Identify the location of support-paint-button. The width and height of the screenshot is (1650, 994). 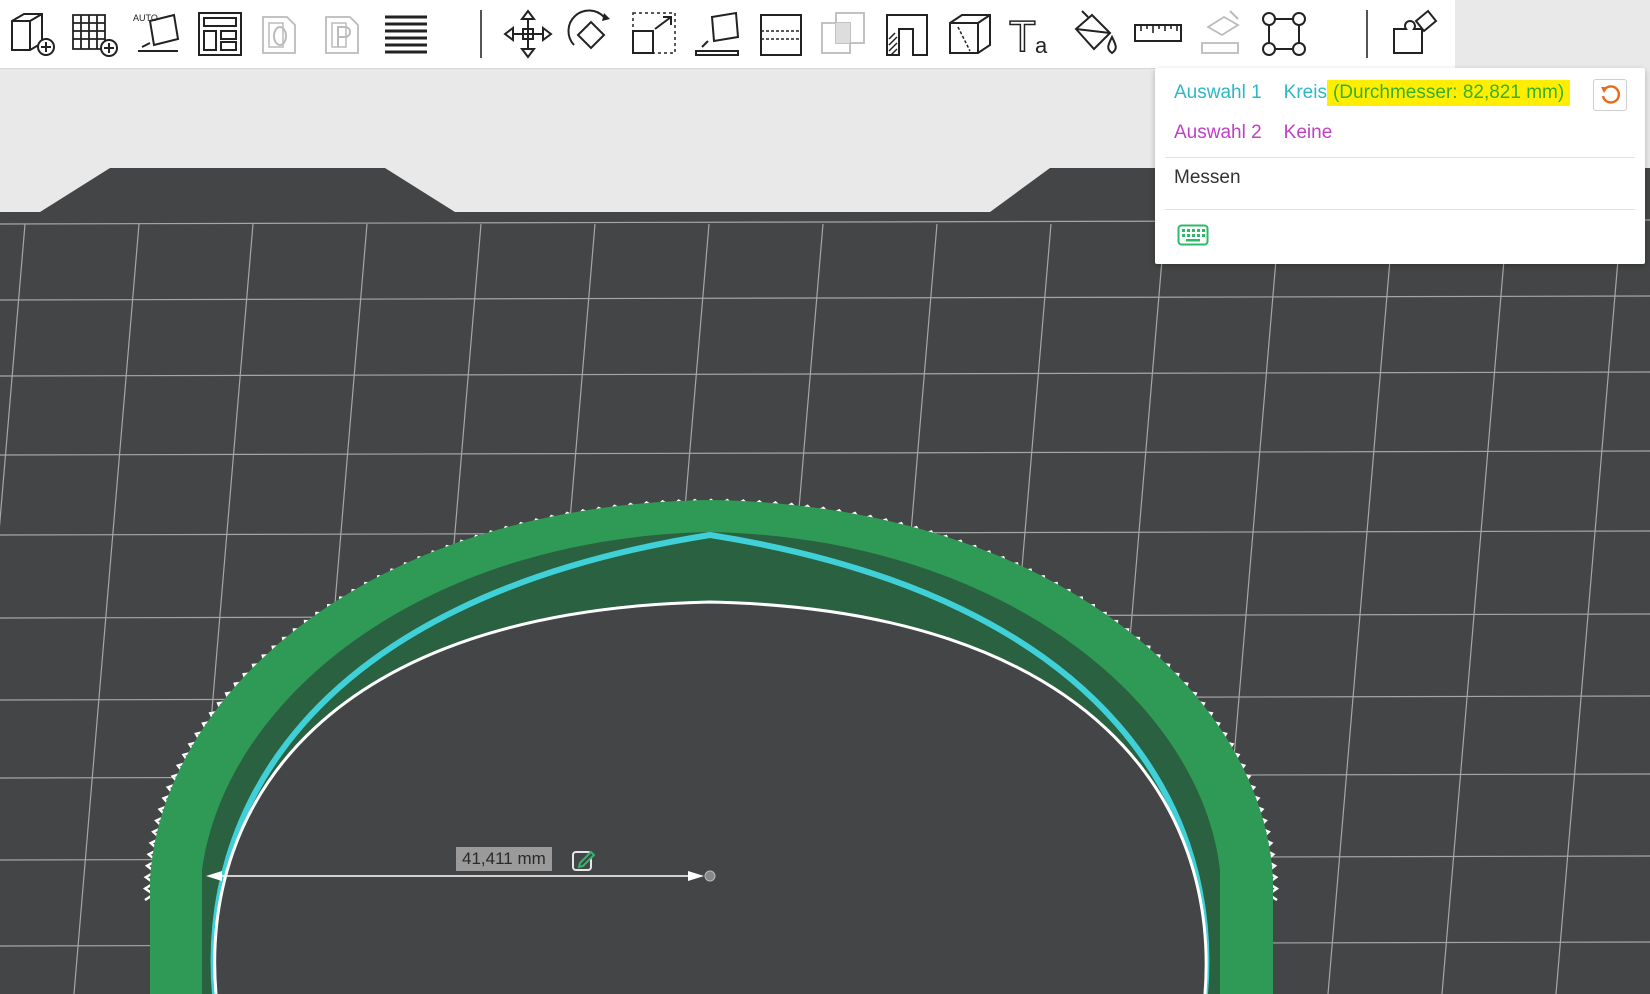
(906, 34).